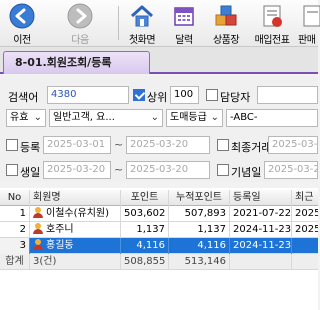 Image resolution: width=320 pixels, height=310 pixels. What do you see at coordinates (251, 147) in the screenshot?
I see `last-trade-label: 최종거래` at bounding box center [251, 147].